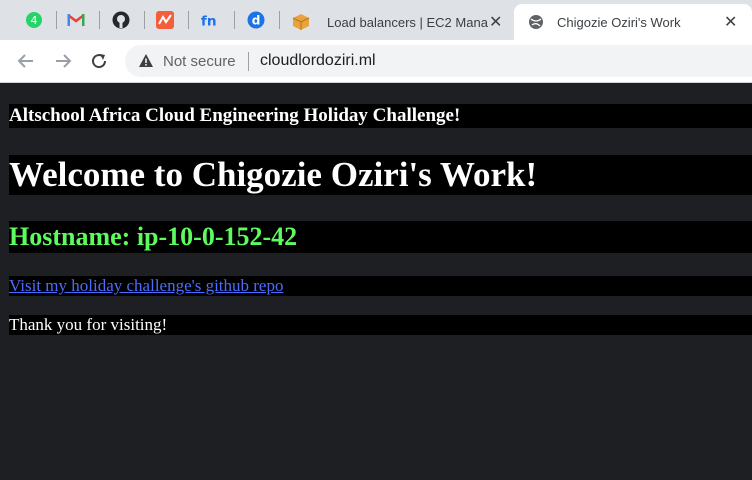  I want to click on github-icon, so click(121, 20).